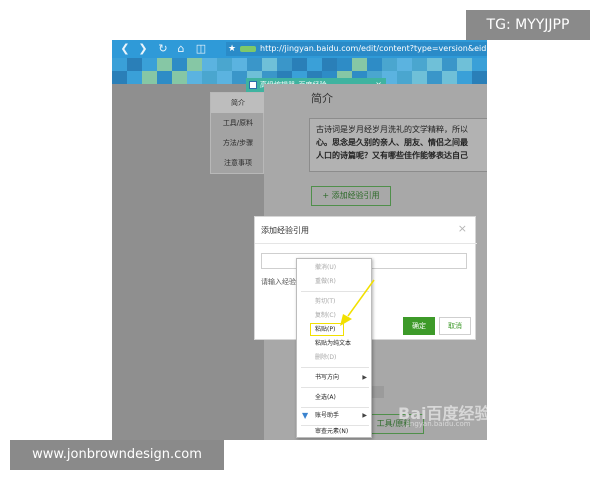  Describe the element at coordinates (232, 49) in the screenshot. I see `star-icon: ★` at that location.